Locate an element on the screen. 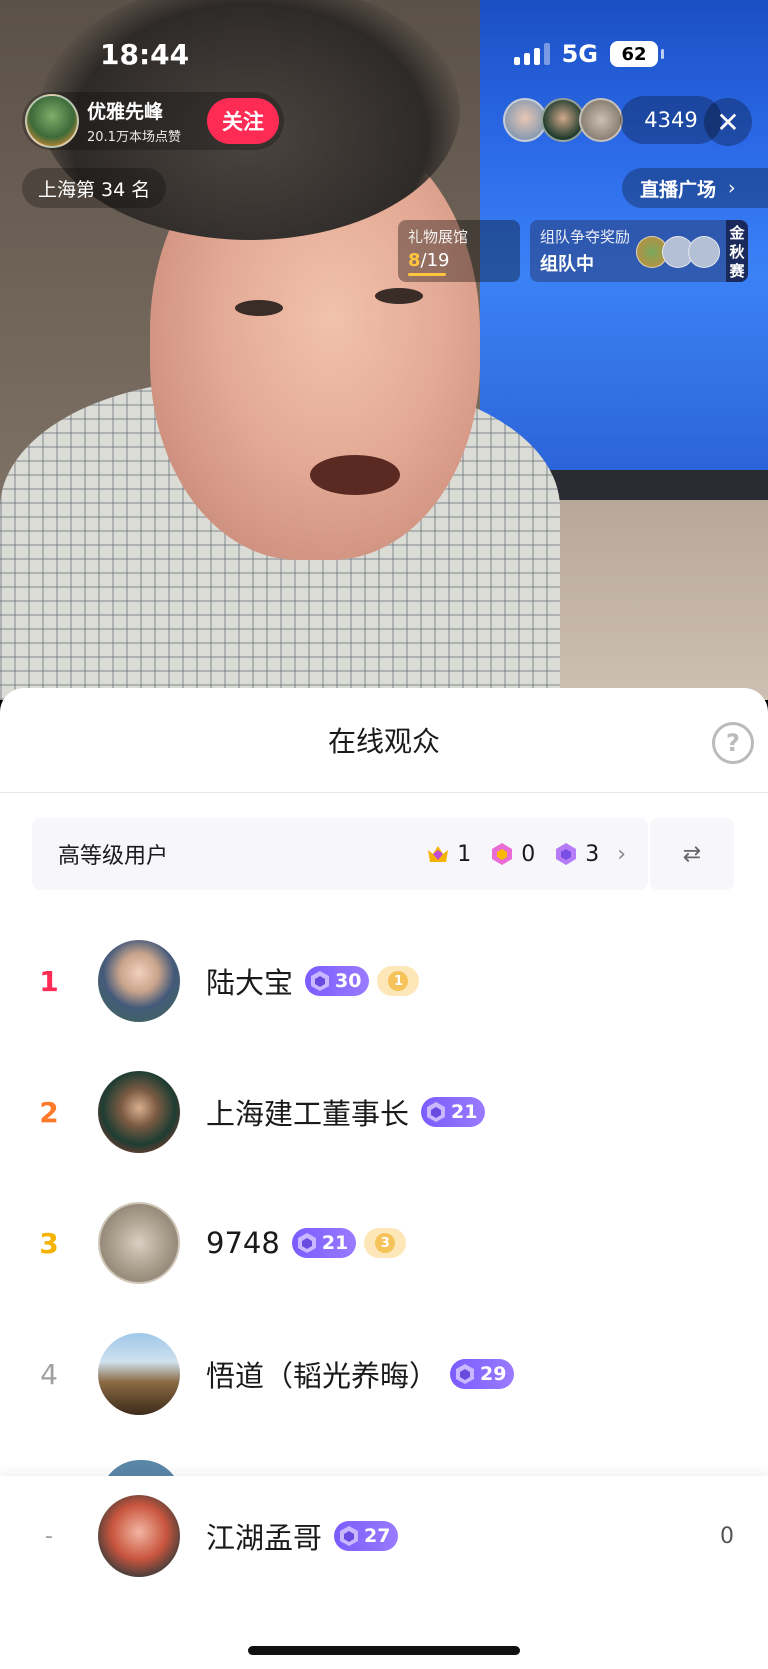 The image size is (768, 1669). divider is located at coordinates (384, 792).